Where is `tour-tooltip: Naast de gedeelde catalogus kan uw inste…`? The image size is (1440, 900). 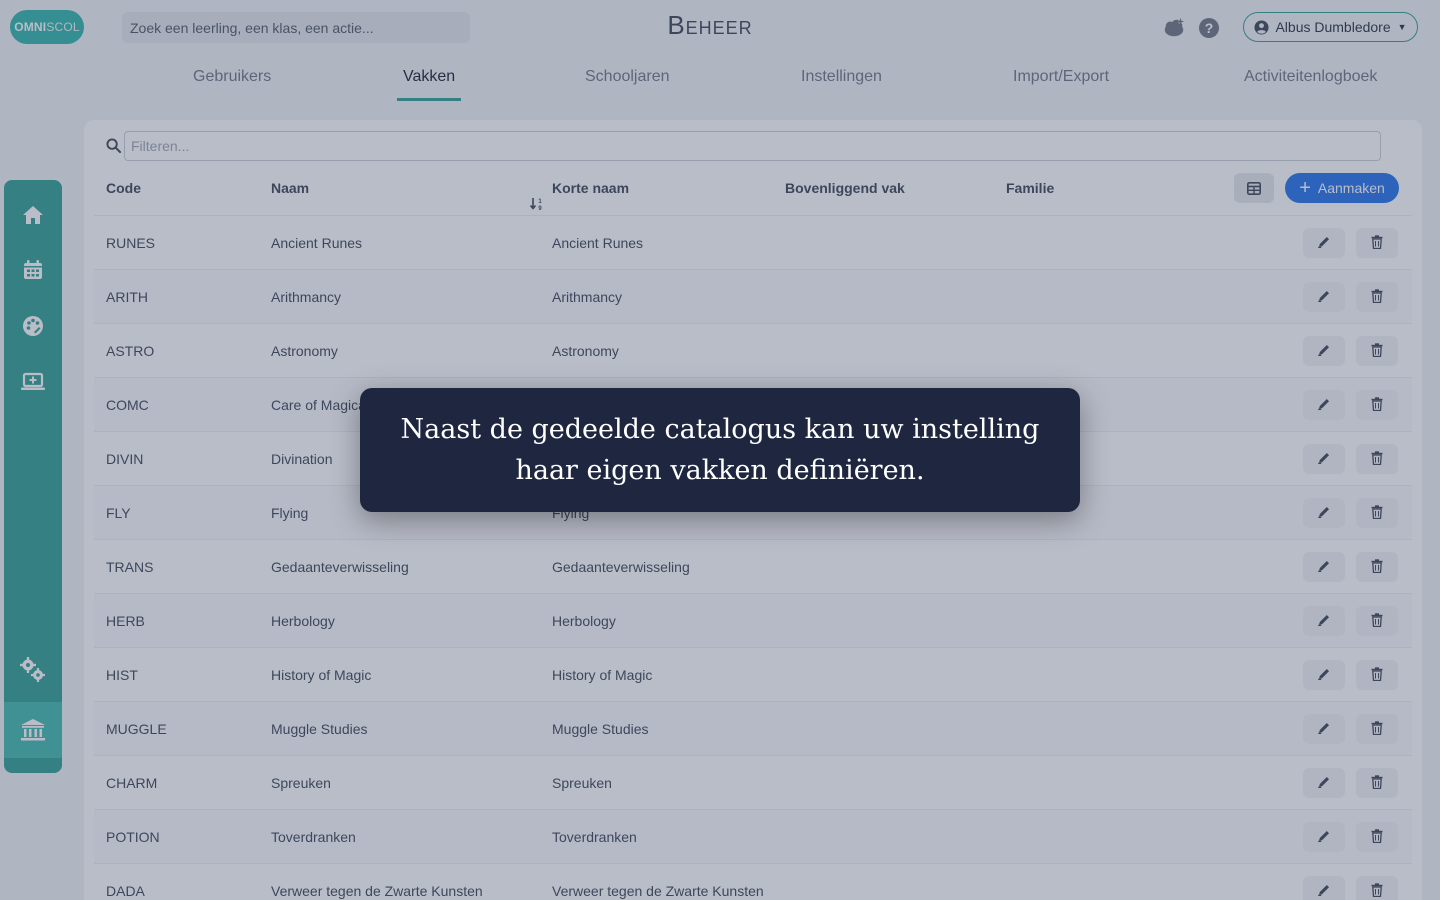
tour-tooltip: Naast de gedeelde catalogus kan uw inste… is located at coordinates (720, 450).